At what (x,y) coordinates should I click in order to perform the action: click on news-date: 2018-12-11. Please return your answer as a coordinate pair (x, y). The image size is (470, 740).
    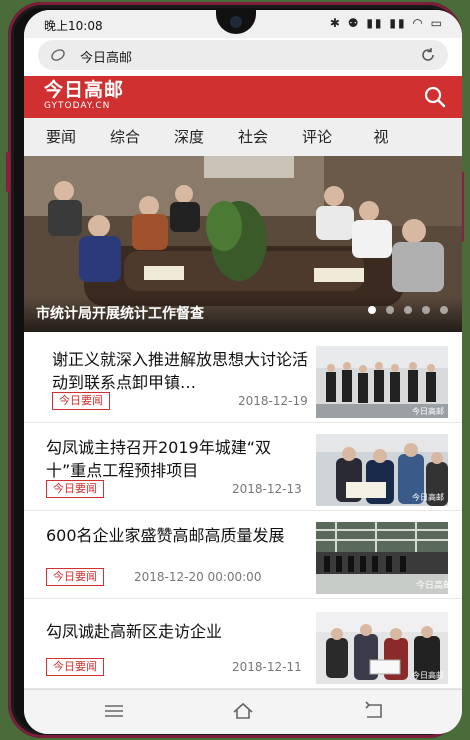
    Looking at the image, I should click on (267, 667).